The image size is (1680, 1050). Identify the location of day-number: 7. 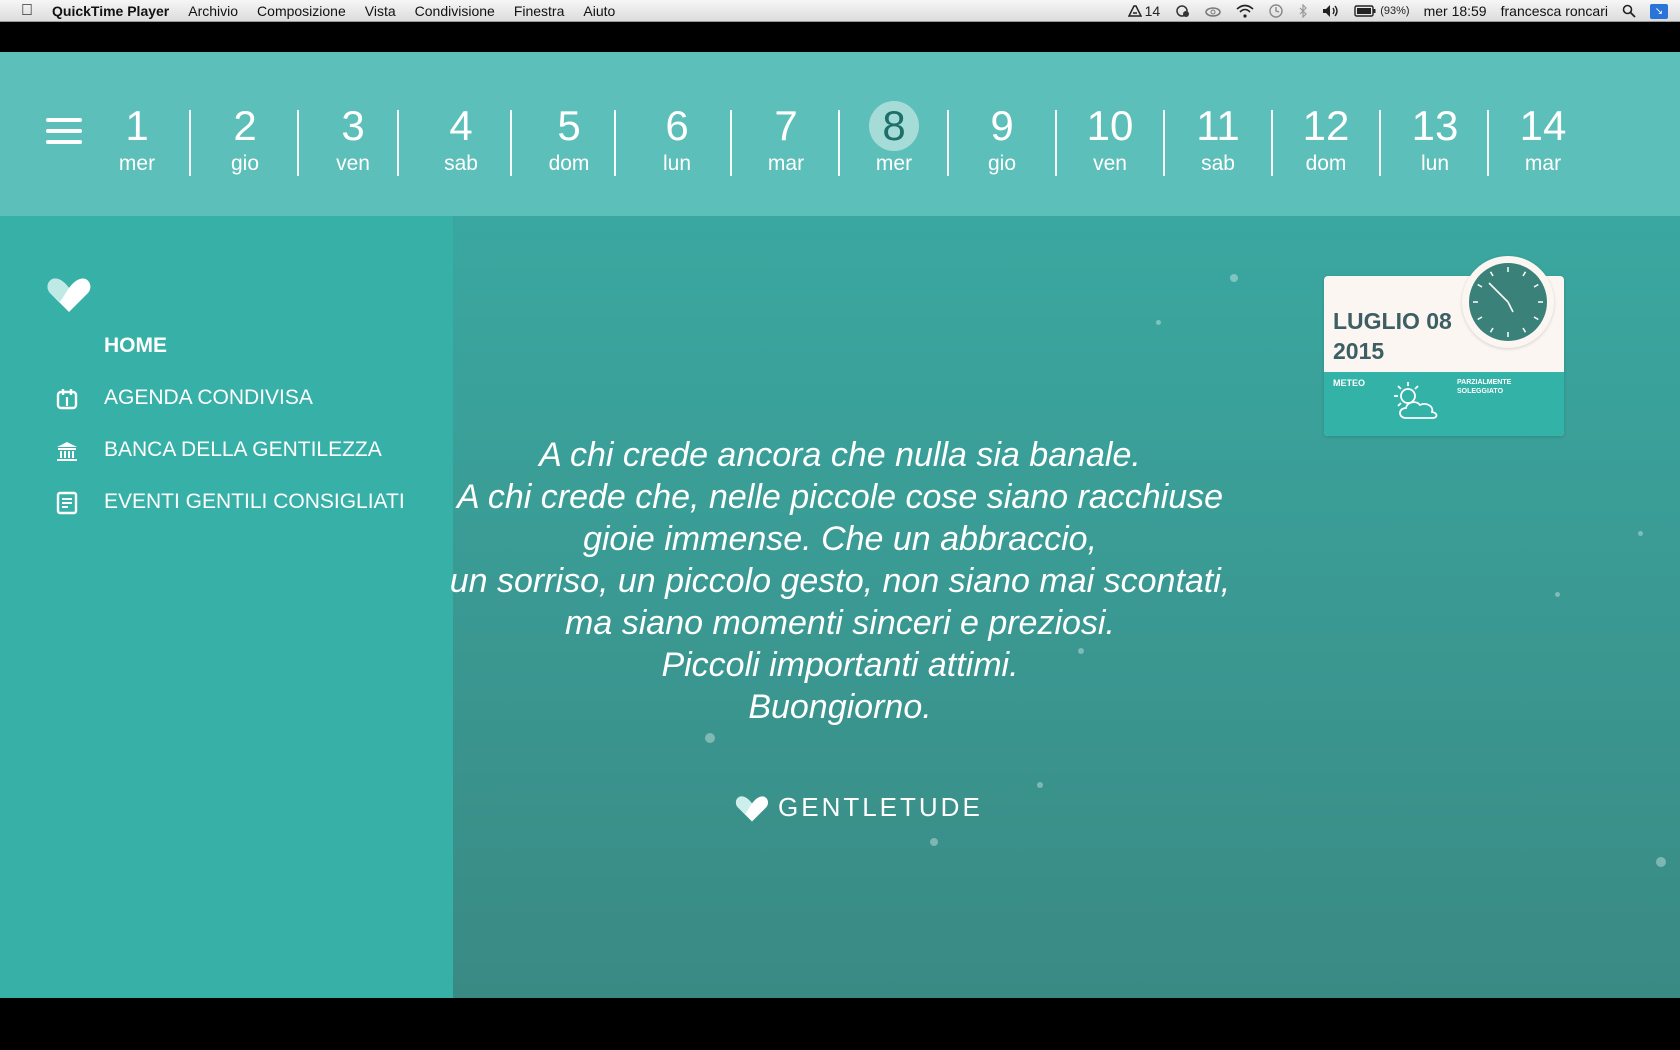
(786, 125).